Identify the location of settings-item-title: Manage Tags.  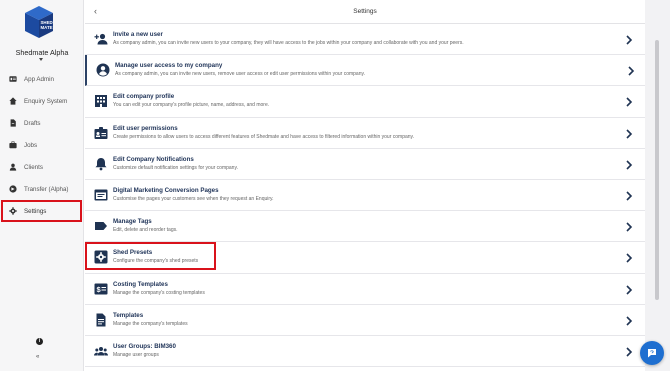
(132, 222).